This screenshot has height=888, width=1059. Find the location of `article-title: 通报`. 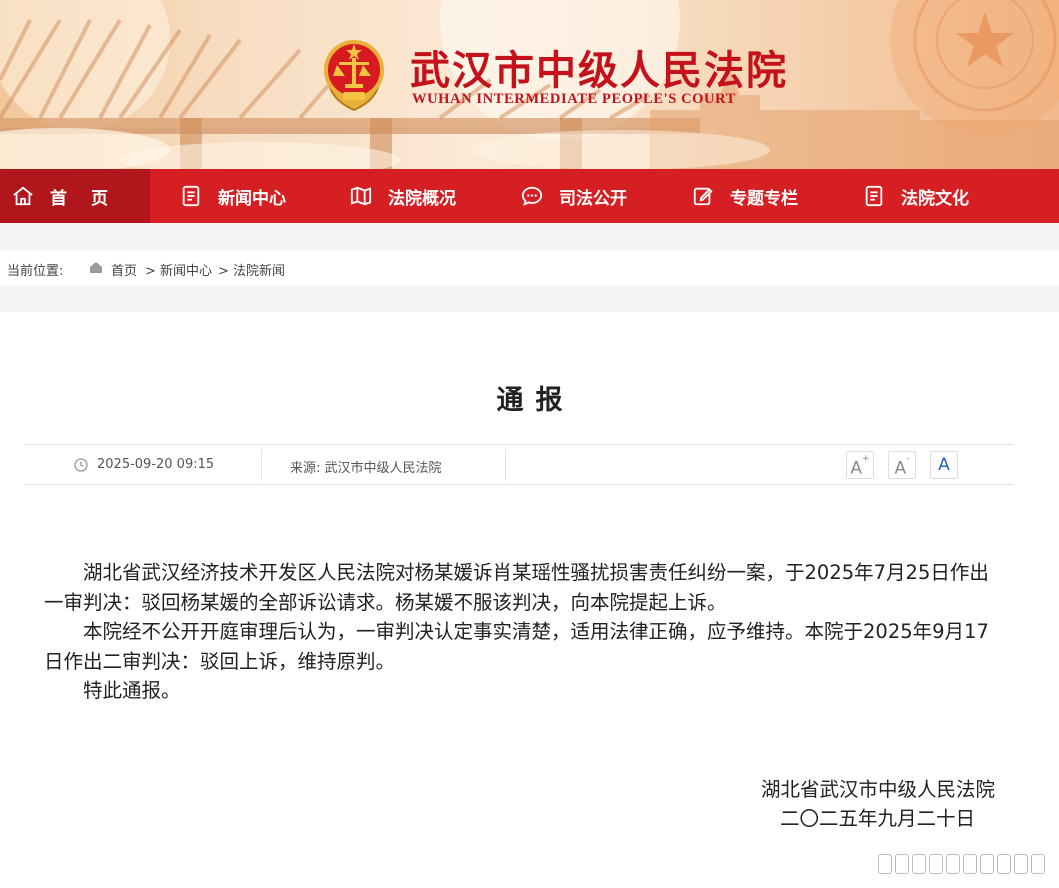

article-title: 通报 is located at coordinates (535, 400).